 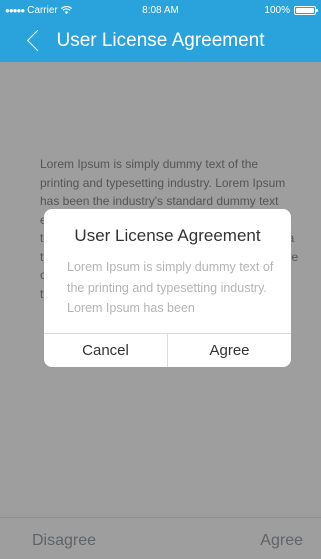 What do you see at coordinates (105, 350) in the screenshot?
I see `cancel-button: Cancel` at bounding box center [105, 350].